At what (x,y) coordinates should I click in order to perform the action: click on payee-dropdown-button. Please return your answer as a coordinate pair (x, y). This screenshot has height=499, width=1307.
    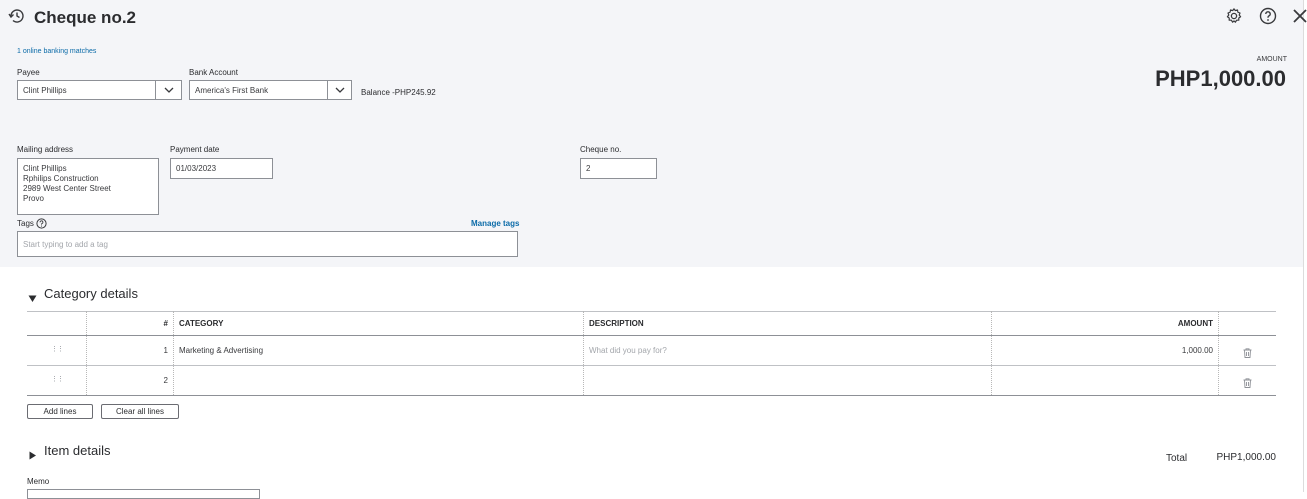
    Looking at the image, I should click on (168, 90).